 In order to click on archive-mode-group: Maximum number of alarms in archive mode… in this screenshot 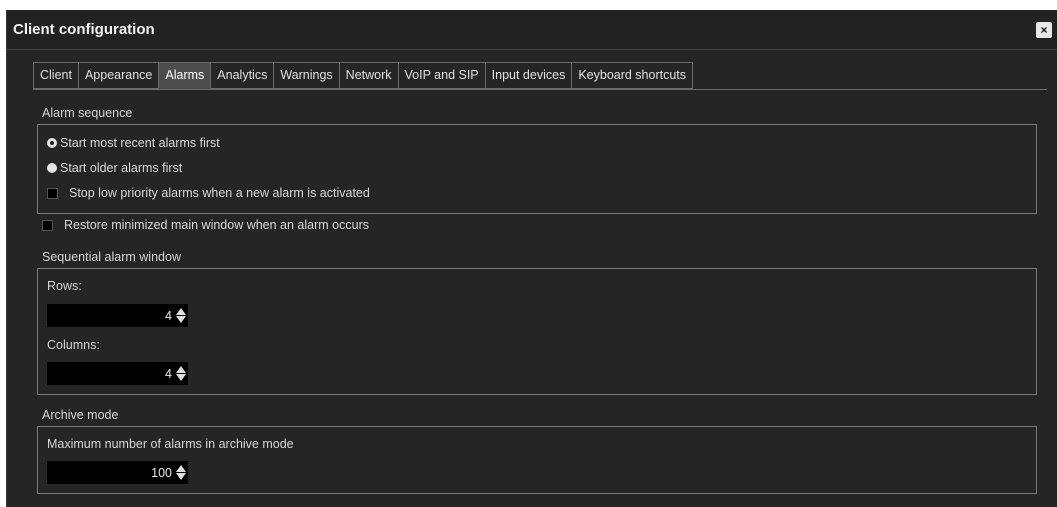, I will do `click(537, 460)`.